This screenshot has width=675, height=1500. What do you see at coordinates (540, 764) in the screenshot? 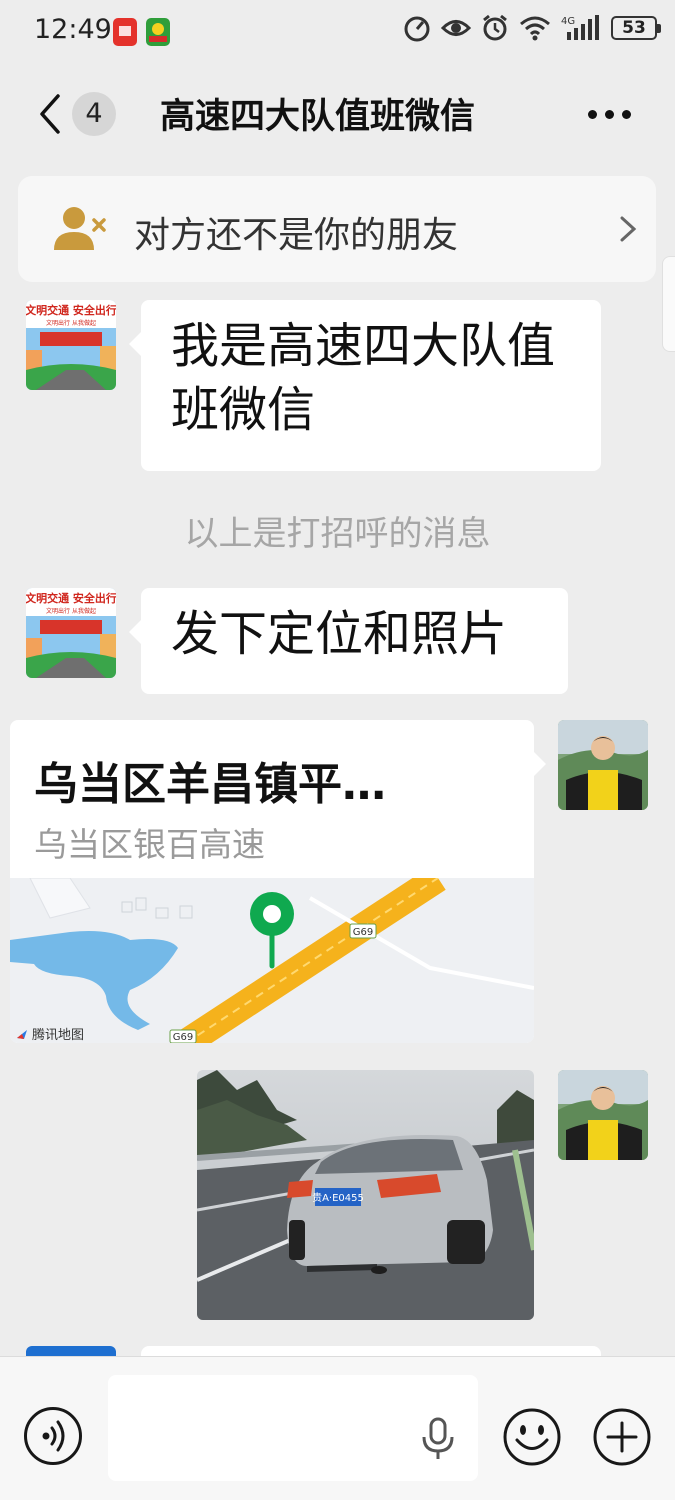
I see `bubble-tail` at bounding box center [540, 764].